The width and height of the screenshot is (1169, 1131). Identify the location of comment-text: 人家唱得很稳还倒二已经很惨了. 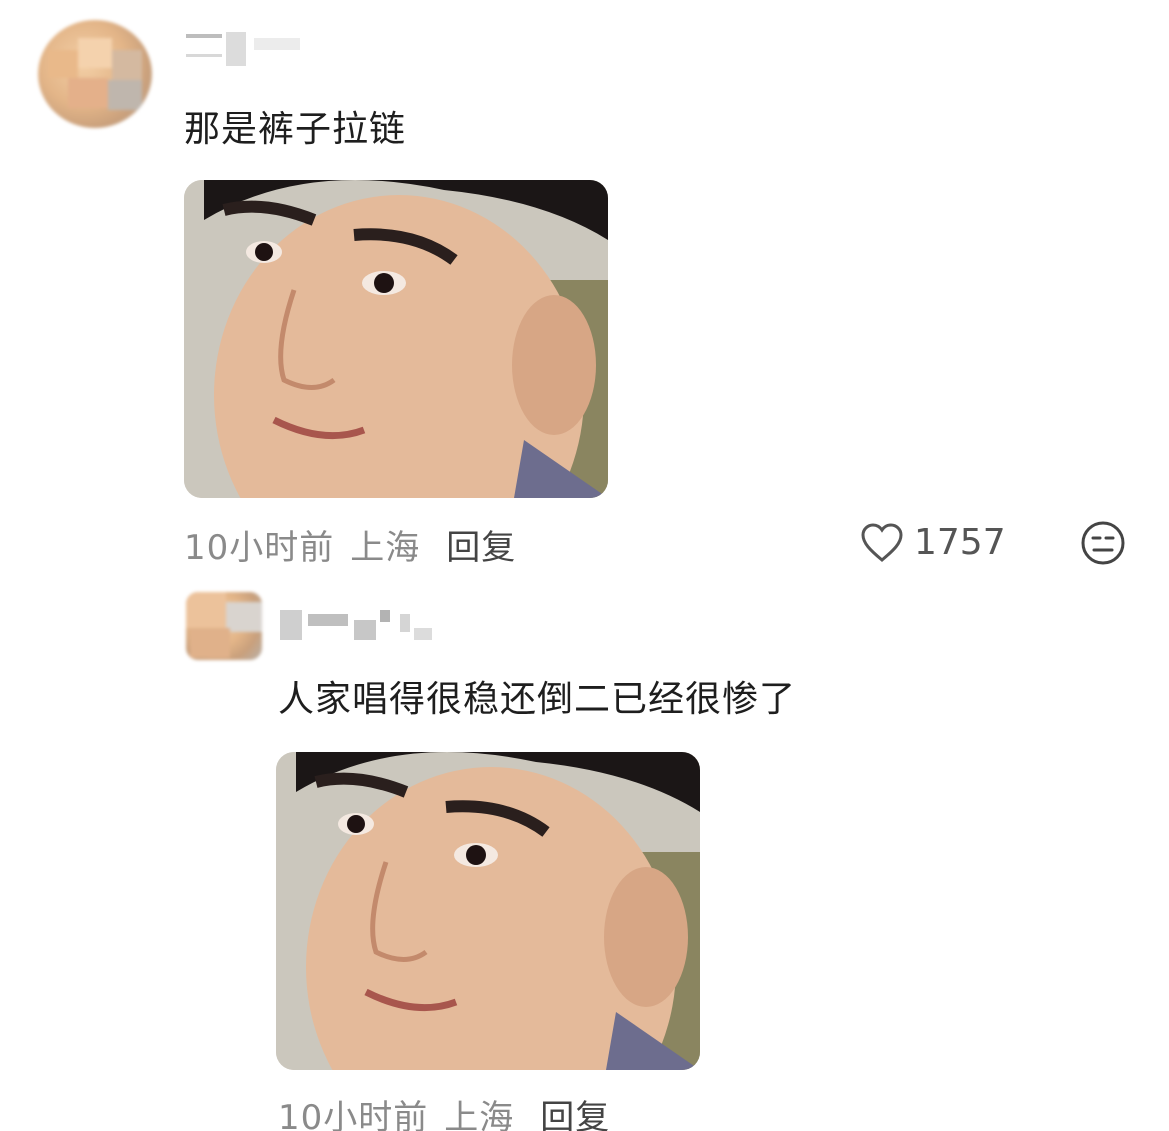
(537, 699).